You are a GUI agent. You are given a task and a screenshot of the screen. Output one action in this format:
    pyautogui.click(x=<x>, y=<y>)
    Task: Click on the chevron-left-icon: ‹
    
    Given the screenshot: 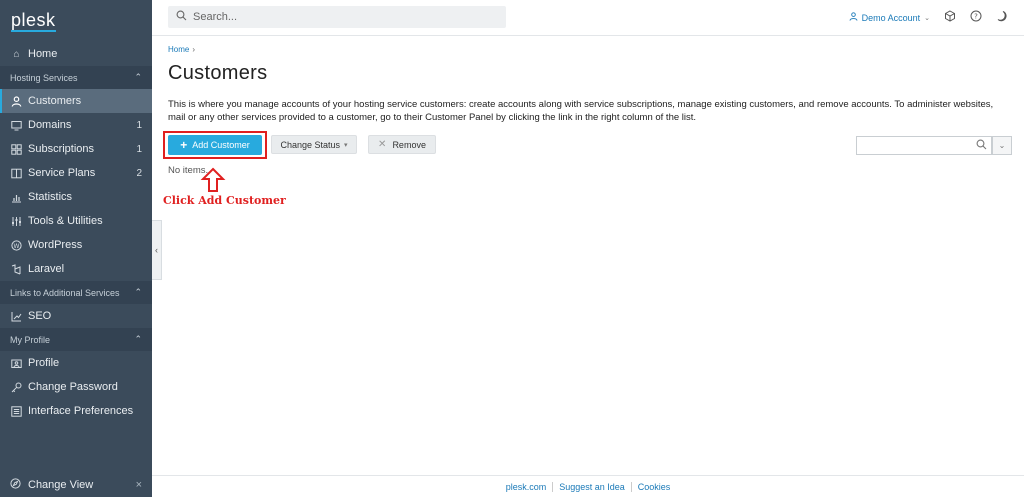 What is the action you would take?
    pyautogui.click(x=156, y=250)
    